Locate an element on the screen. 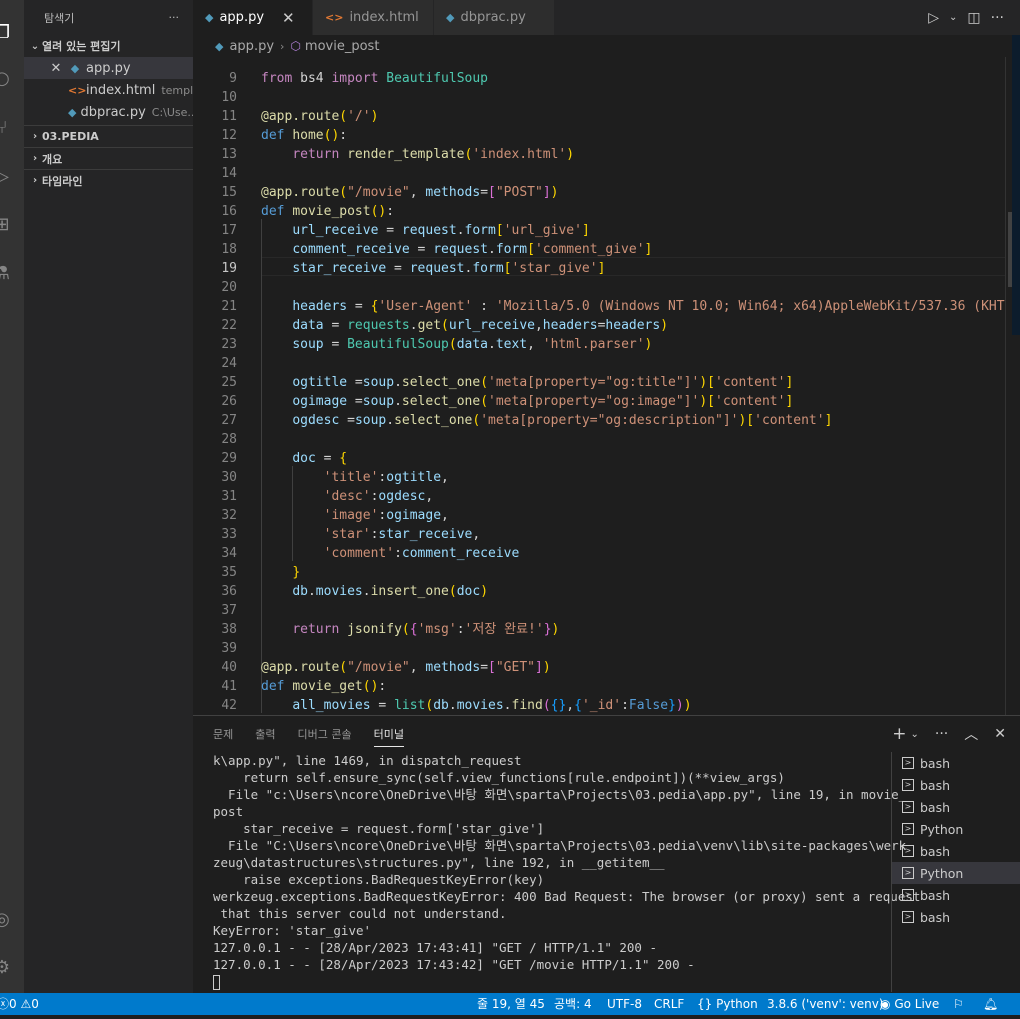 The height and width of the screenshot is (1019, 1020). explorer-icon: ❐ is located at coordinates (6, 33).